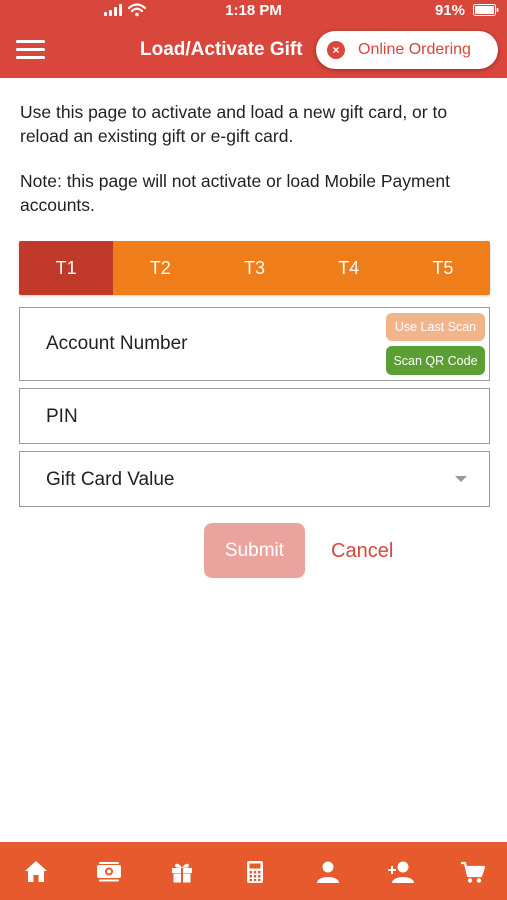  What do you see at coordinates (254, 479) in the screenshot?
I see `gift-card-value-select: Gift Card Value` at bounding box center [254, 479].